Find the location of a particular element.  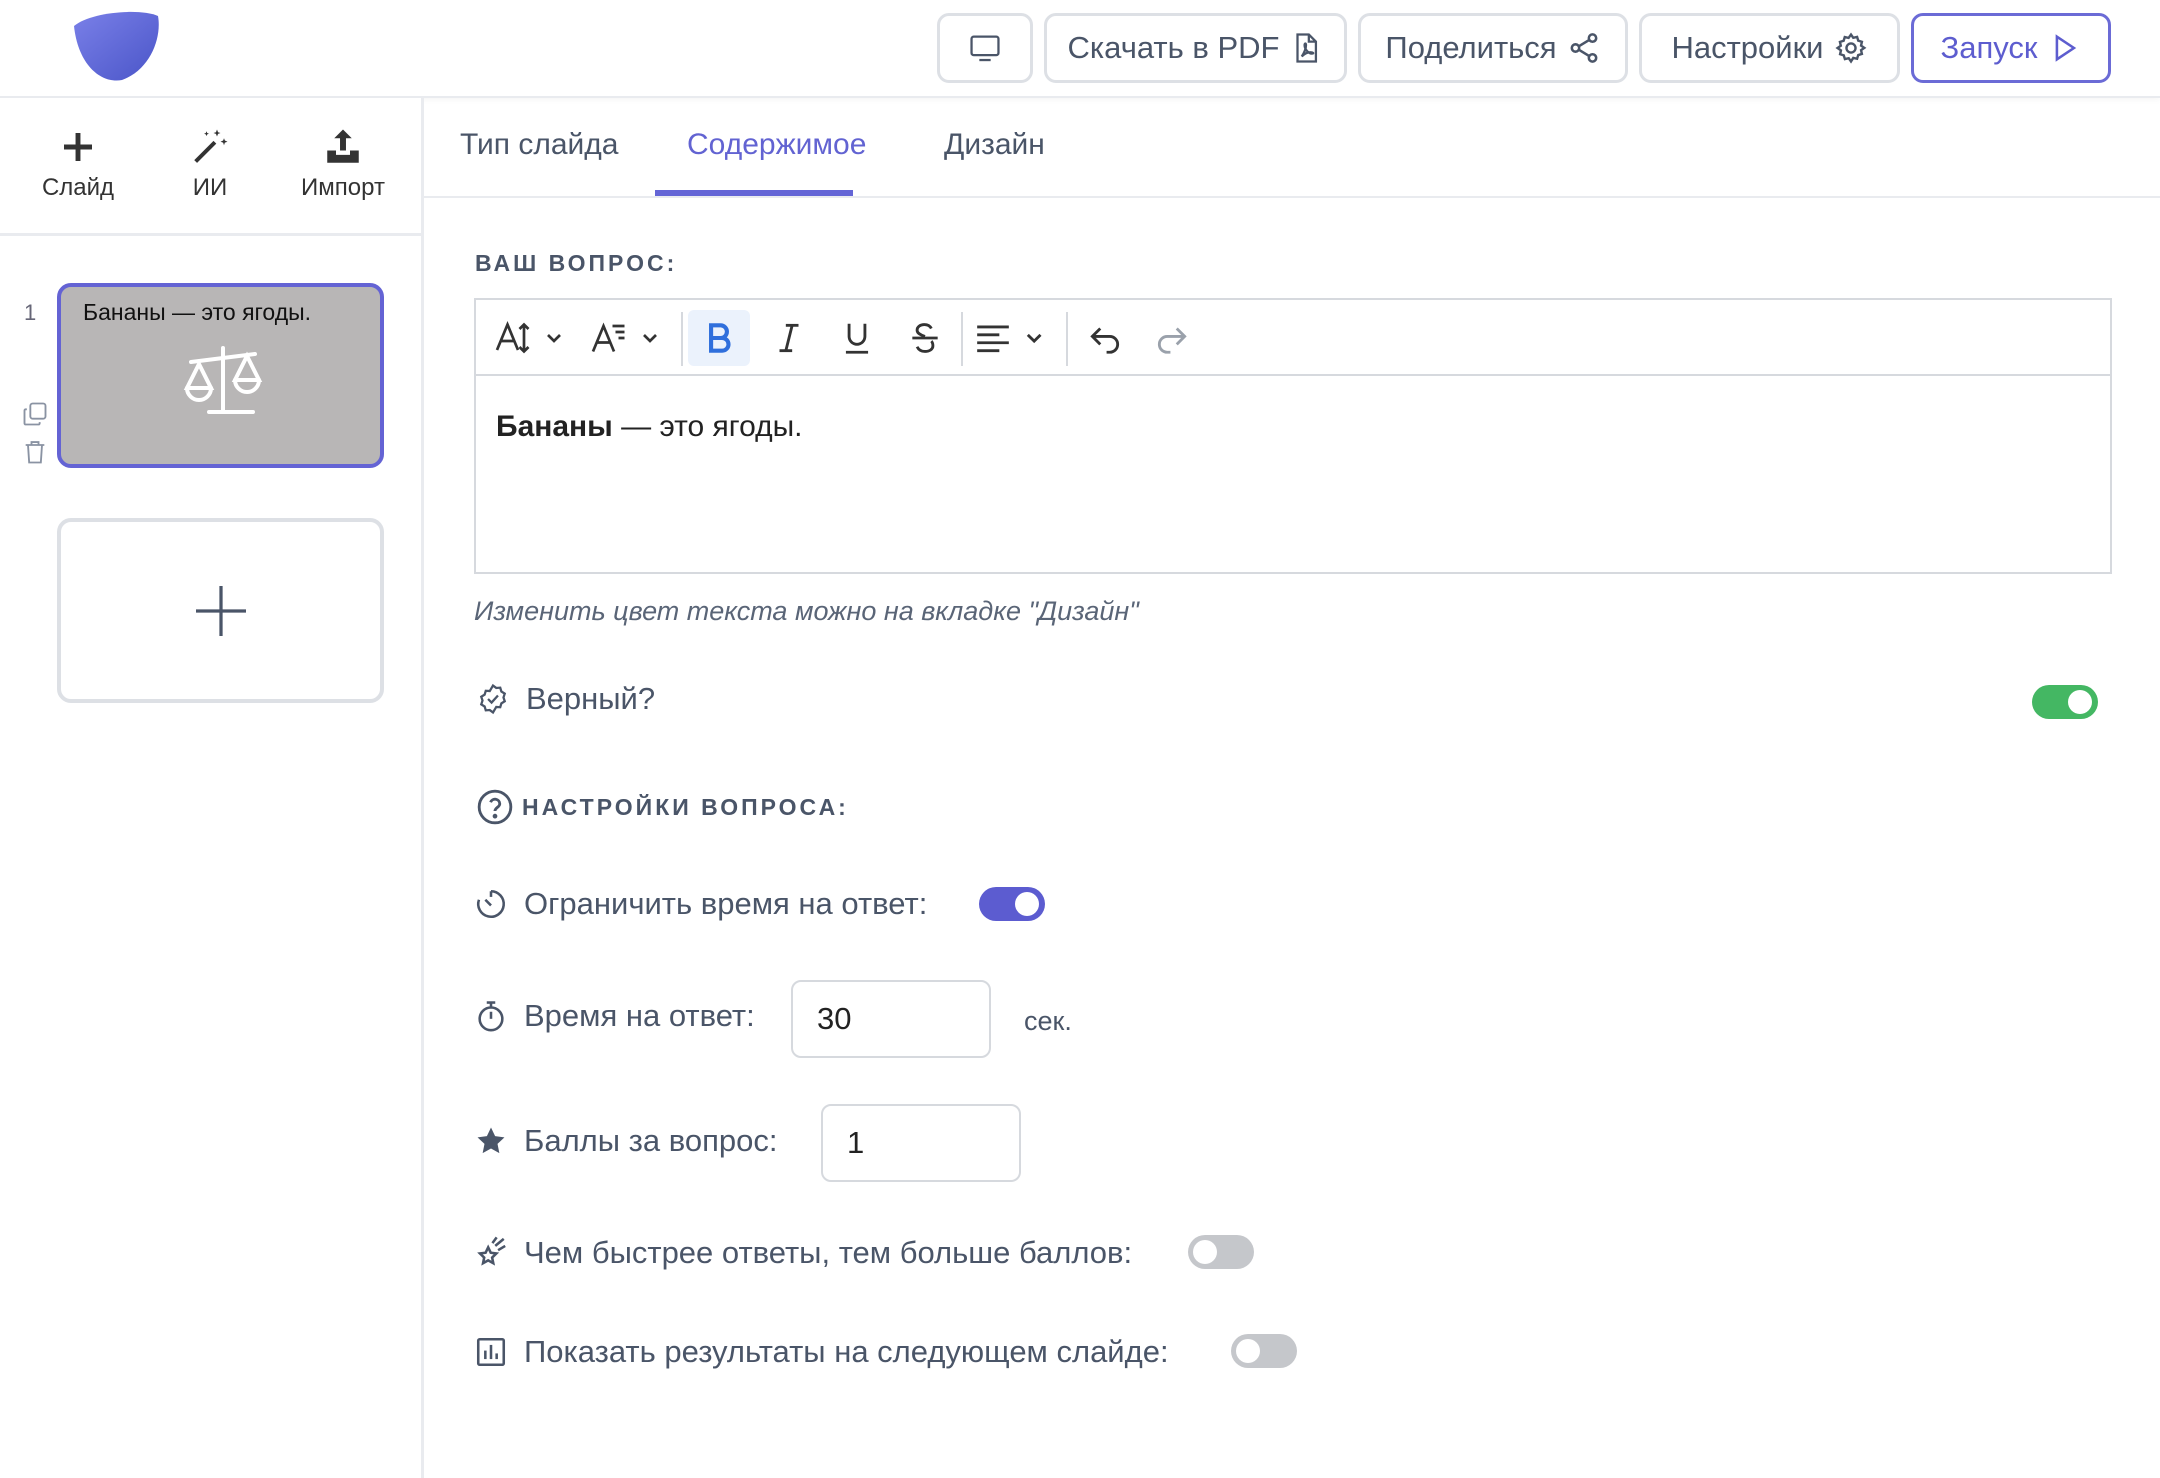

tabs-bar: Тип слайда Содержимое Дизайн is located at coordinates (1292, 148).